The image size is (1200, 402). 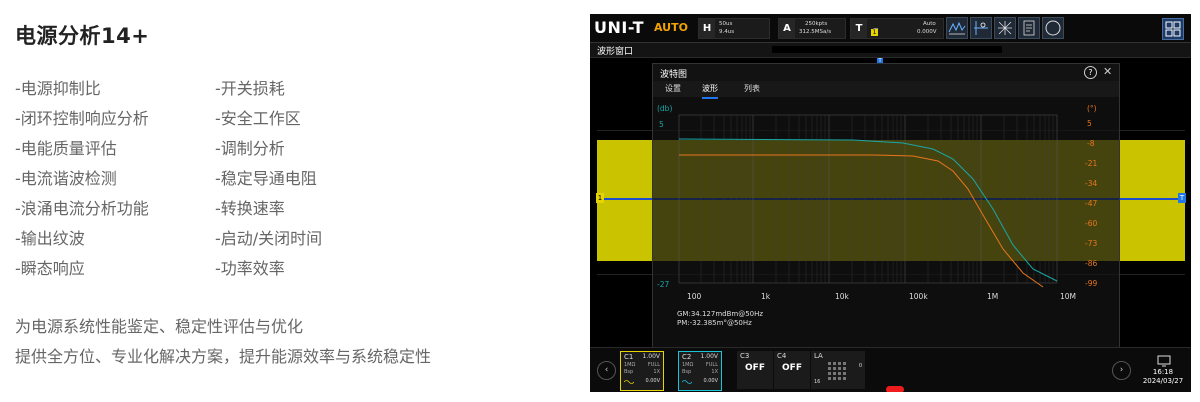 I want to click on trigger-level-marker: T, so click(x=1182, y=198).